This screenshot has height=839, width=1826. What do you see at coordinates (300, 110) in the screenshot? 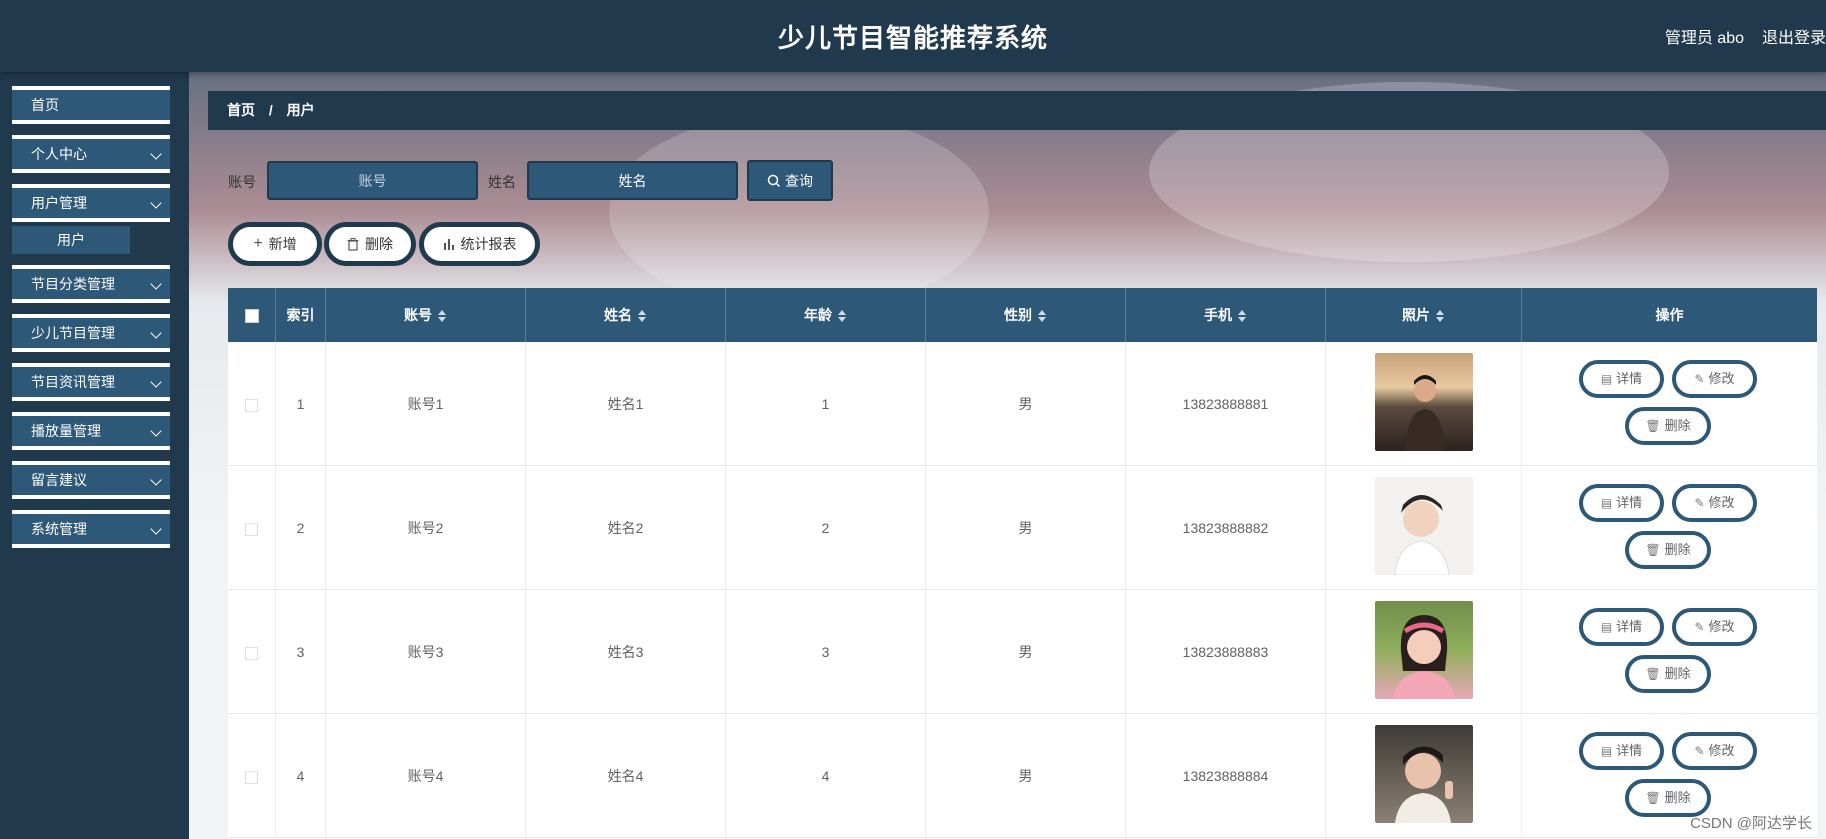
I see `breadcrumb-current: 用户` at bounding box center [300, 110].